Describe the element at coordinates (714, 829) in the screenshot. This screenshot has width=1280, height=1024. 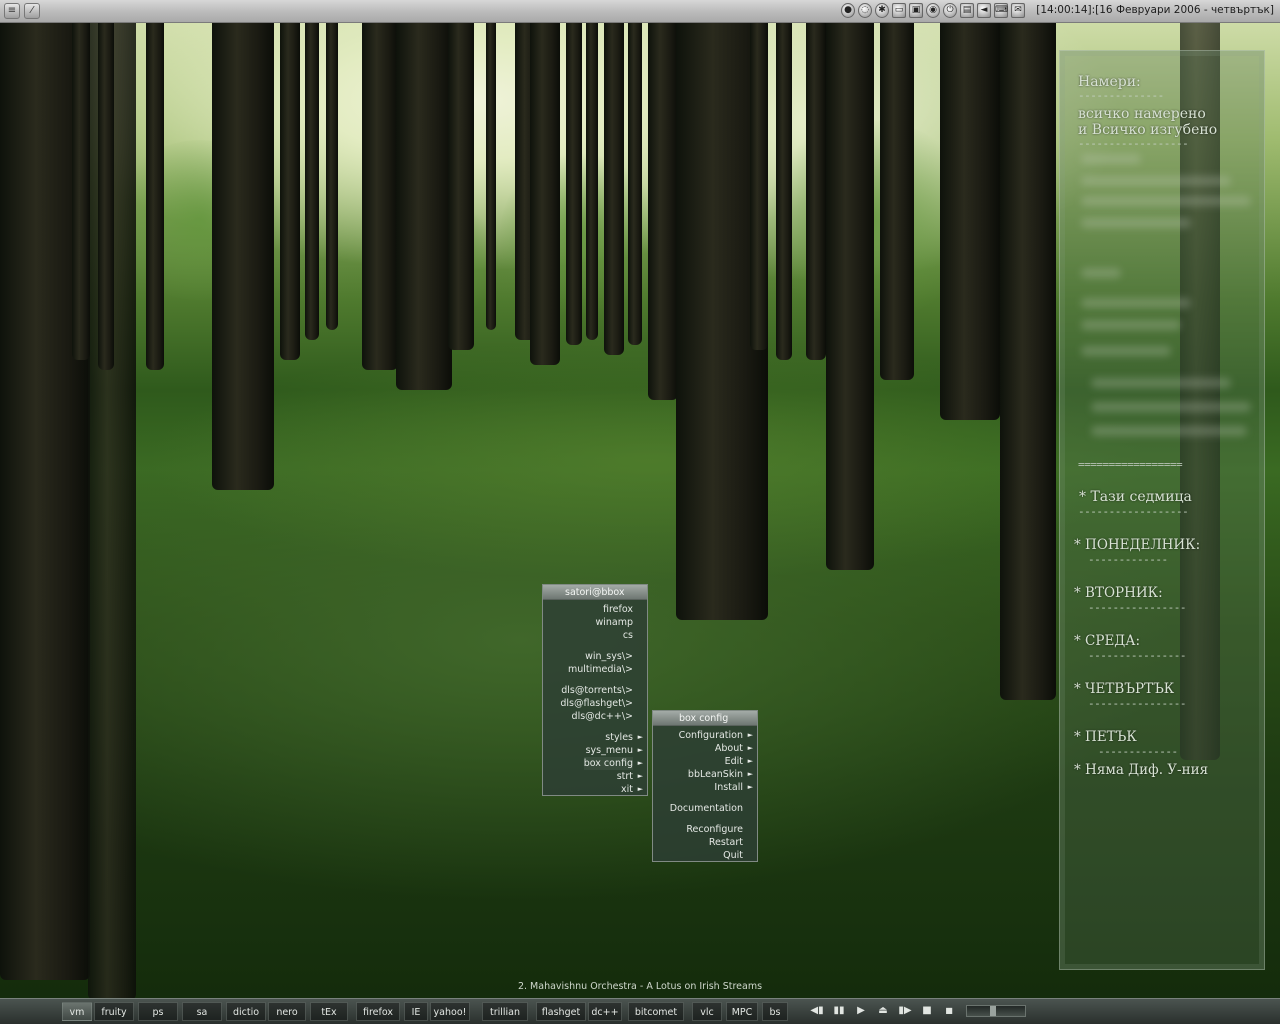
I see `menu-item-reconfigure: Reconfigure` at that location.